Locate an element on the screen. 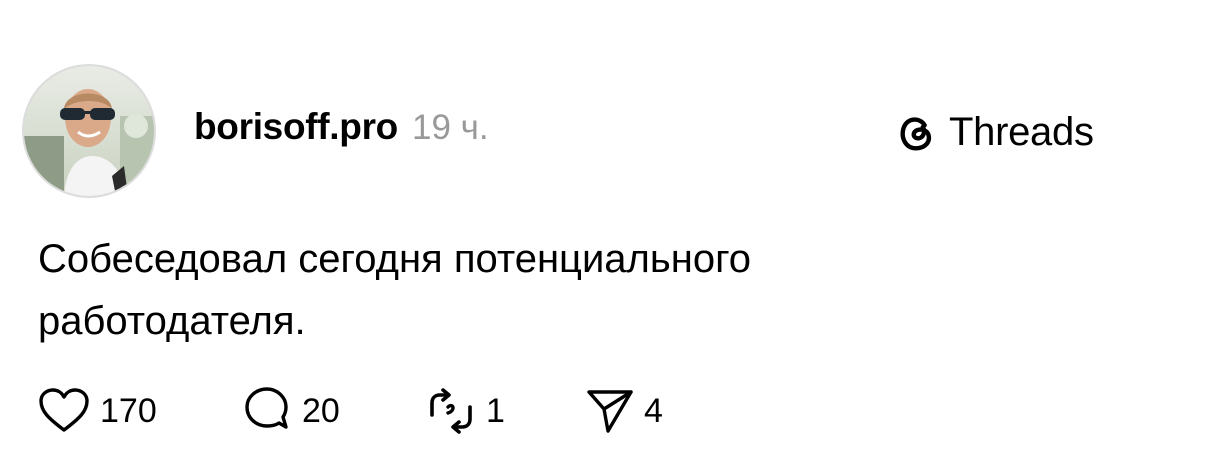  repost-button: 1 is located at coordinates (506, 411).